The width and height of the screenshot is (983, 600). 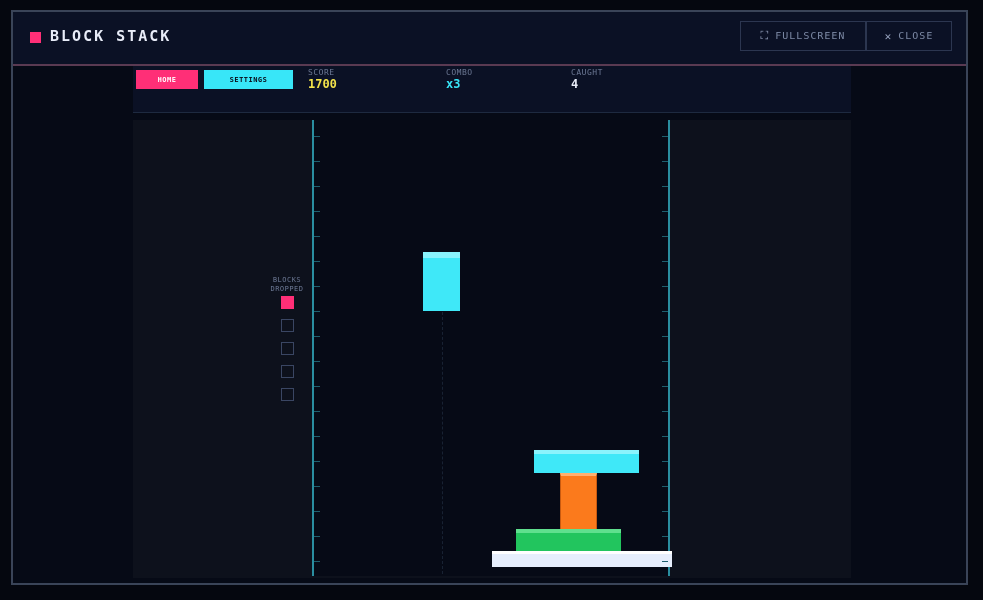 What do you see at coordinates (167, 79) in the screenshot?
I see `home-button: HOME` at bounding box center [167, 79].